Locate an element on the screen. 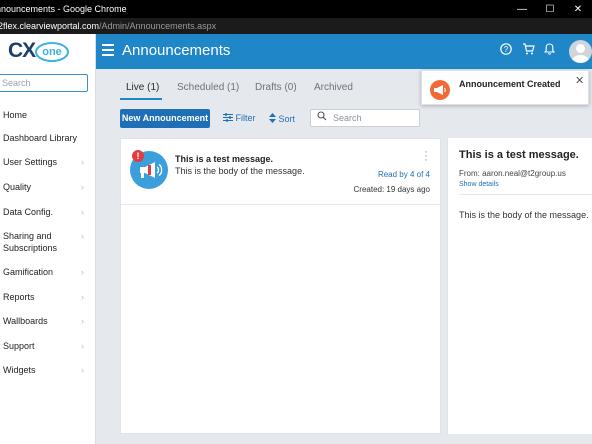 The width and height of the screenshot is (592, 444). divider is located at coordinates (525, 194).